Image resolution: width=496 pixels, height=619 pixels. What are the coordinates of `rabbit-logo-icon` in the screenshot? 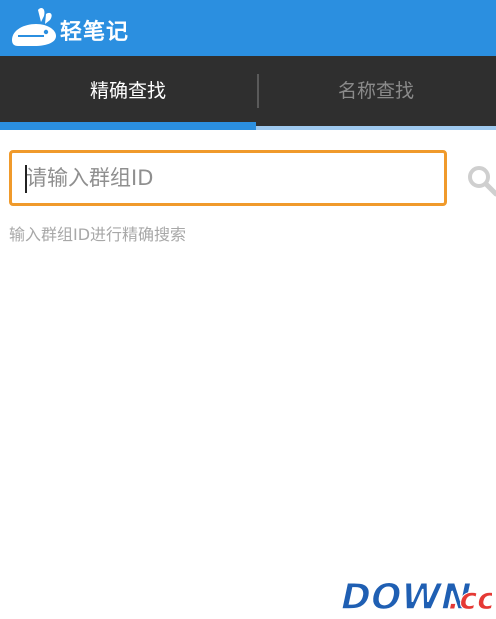 It's located at (34, 27).